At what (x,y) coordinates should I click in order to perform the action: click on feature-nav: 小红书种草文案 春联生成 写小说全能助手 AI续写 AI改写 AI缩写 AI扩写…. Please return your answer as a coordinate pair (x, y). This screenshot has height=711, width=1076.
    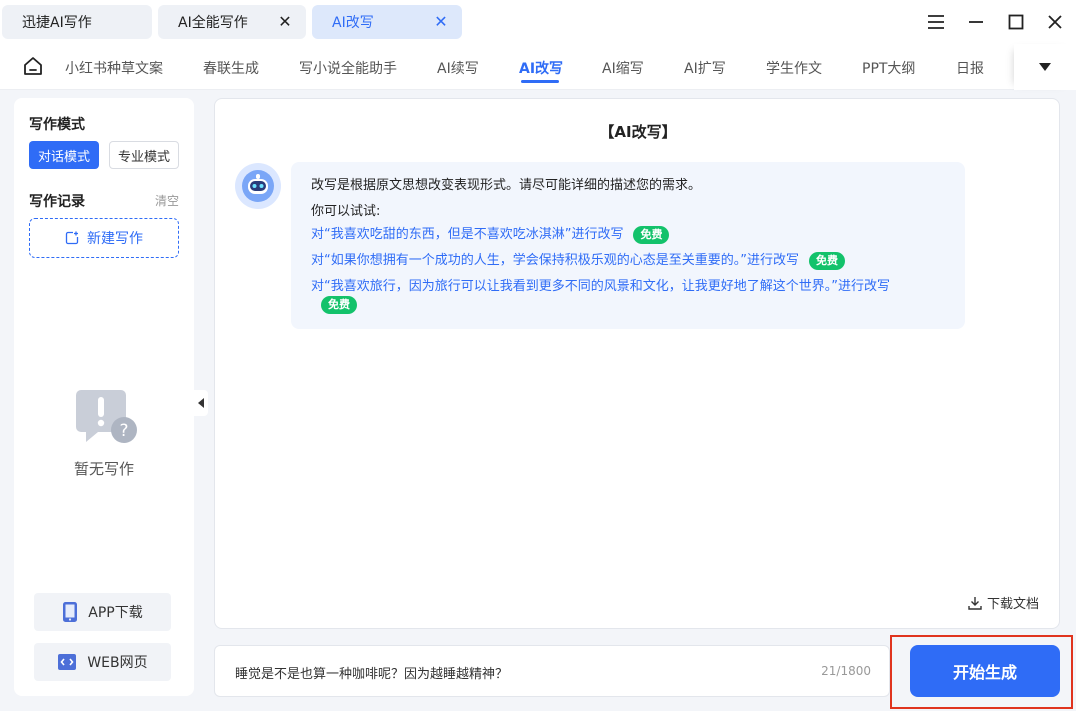
    Looking at the image, I should click on (538, 67).